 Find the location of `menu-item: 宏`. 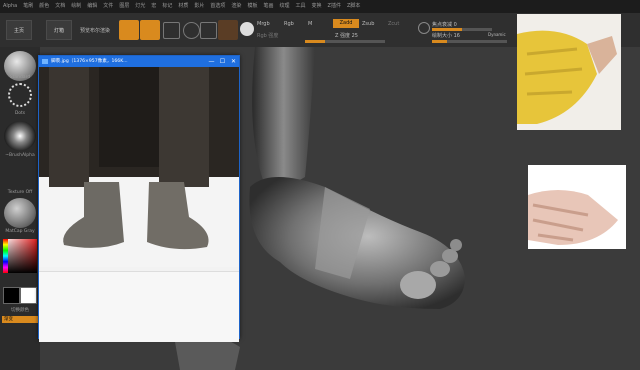

menu-item: 宏 is located at coordinates (153, 6).